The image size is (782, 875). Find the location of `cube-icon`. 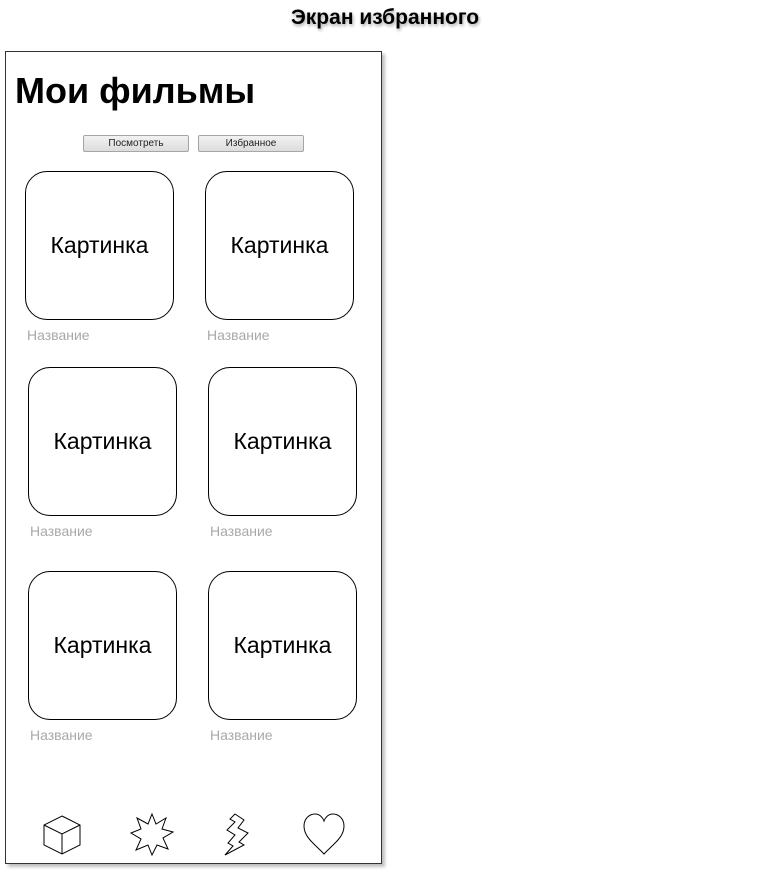

cube-icon is located at coordinates (62, 834).